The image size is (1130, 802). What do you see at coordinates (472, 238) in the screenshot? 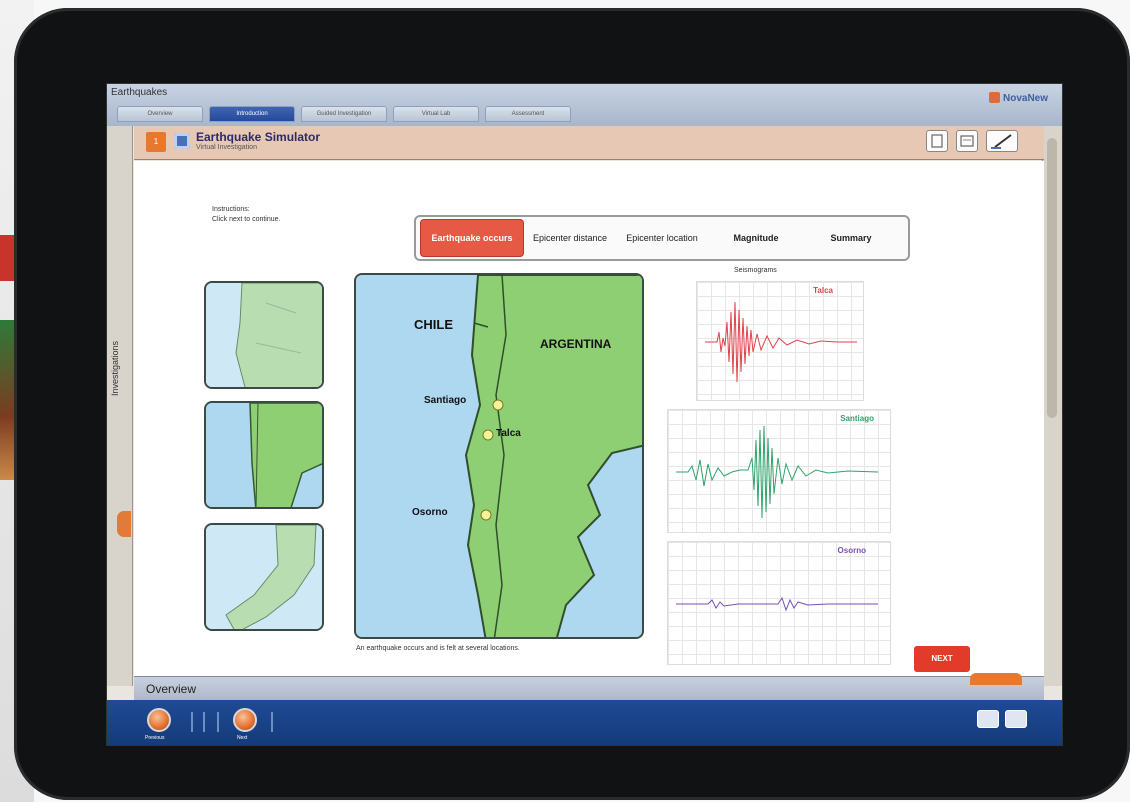
I see `step-earthquake-occurs: Earthquake occurs` at bounding box center [472, 238].